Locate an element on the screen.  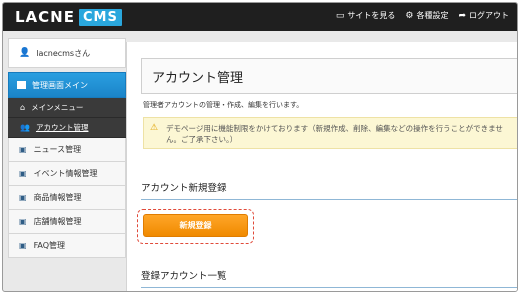
header-links: ▭ サイトを見る ⚙ 各種設定 ➦ ログアウト is located at coordinates (417, 15).